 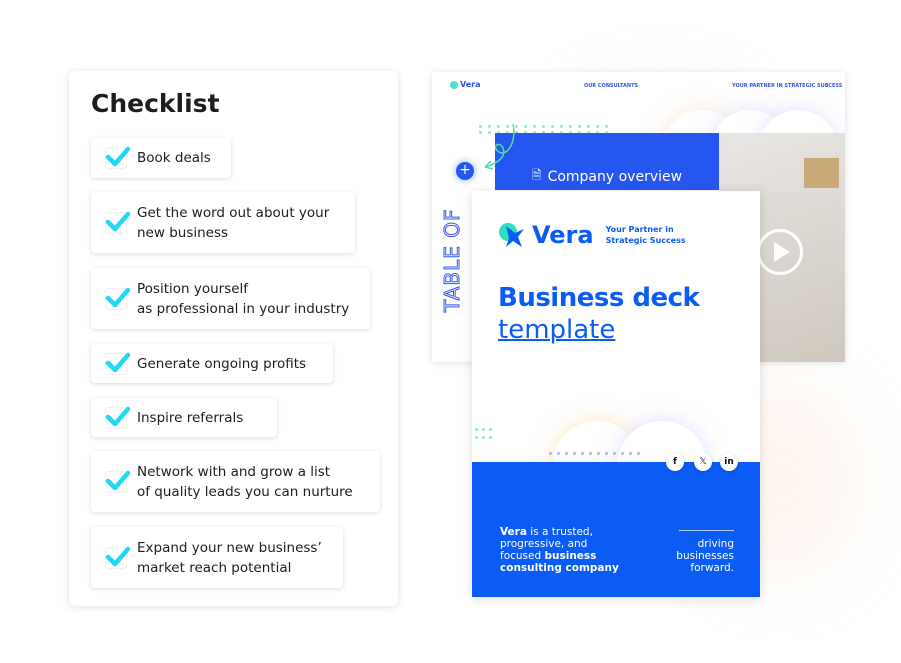 I want to click on checklist-item: Get the word out about your new business, so click(x=223, y=222).